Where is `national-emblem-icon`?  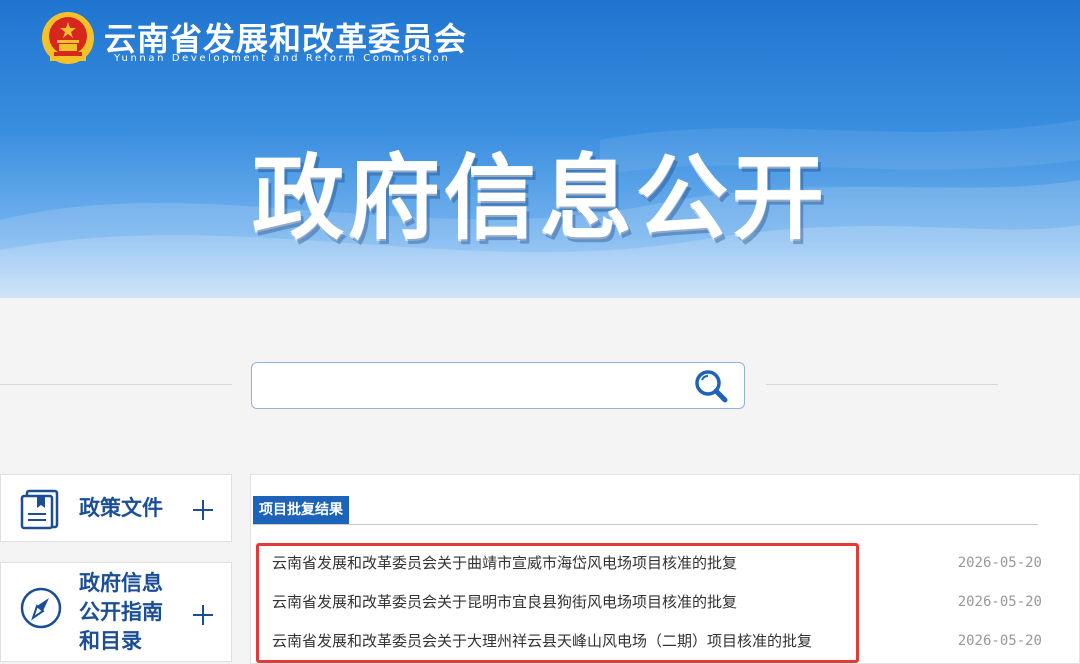 national-emblem-icon is located at coordinates (68, 38).